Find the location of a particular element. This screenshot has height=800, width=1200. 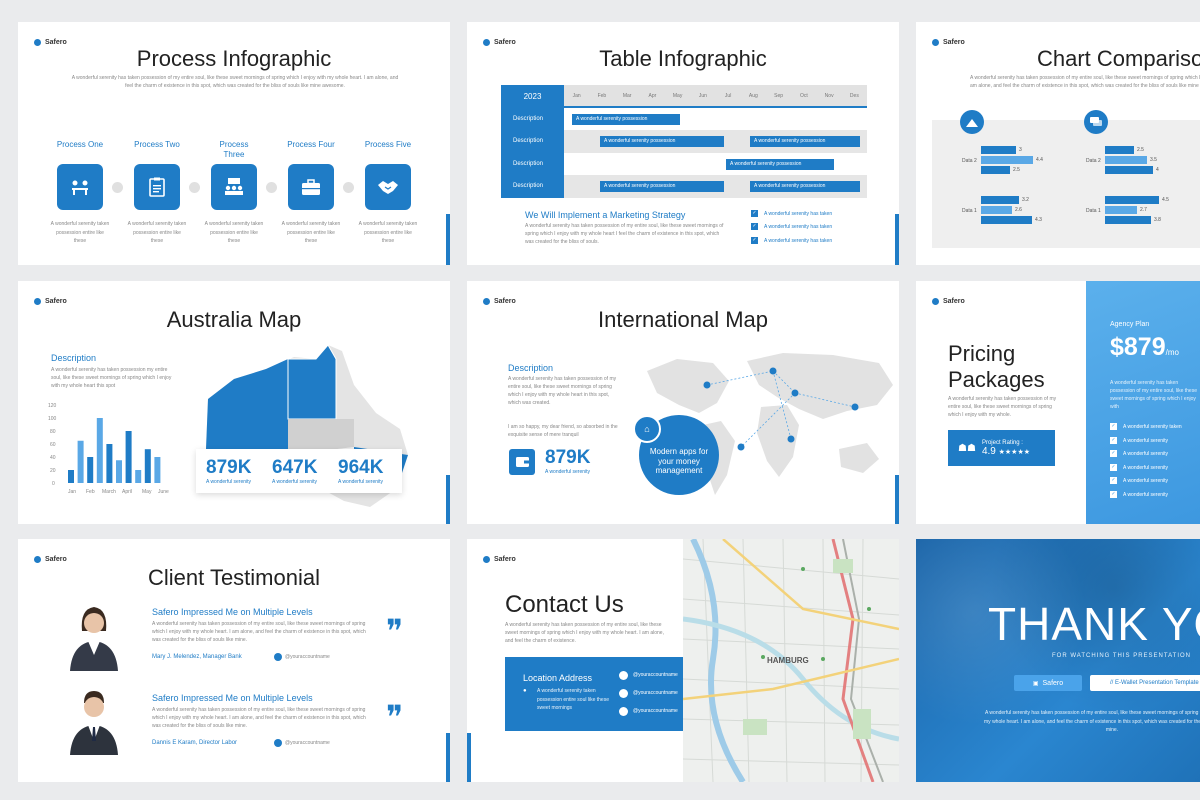

category-label: Data 2 is located at coordinates (969, 161).